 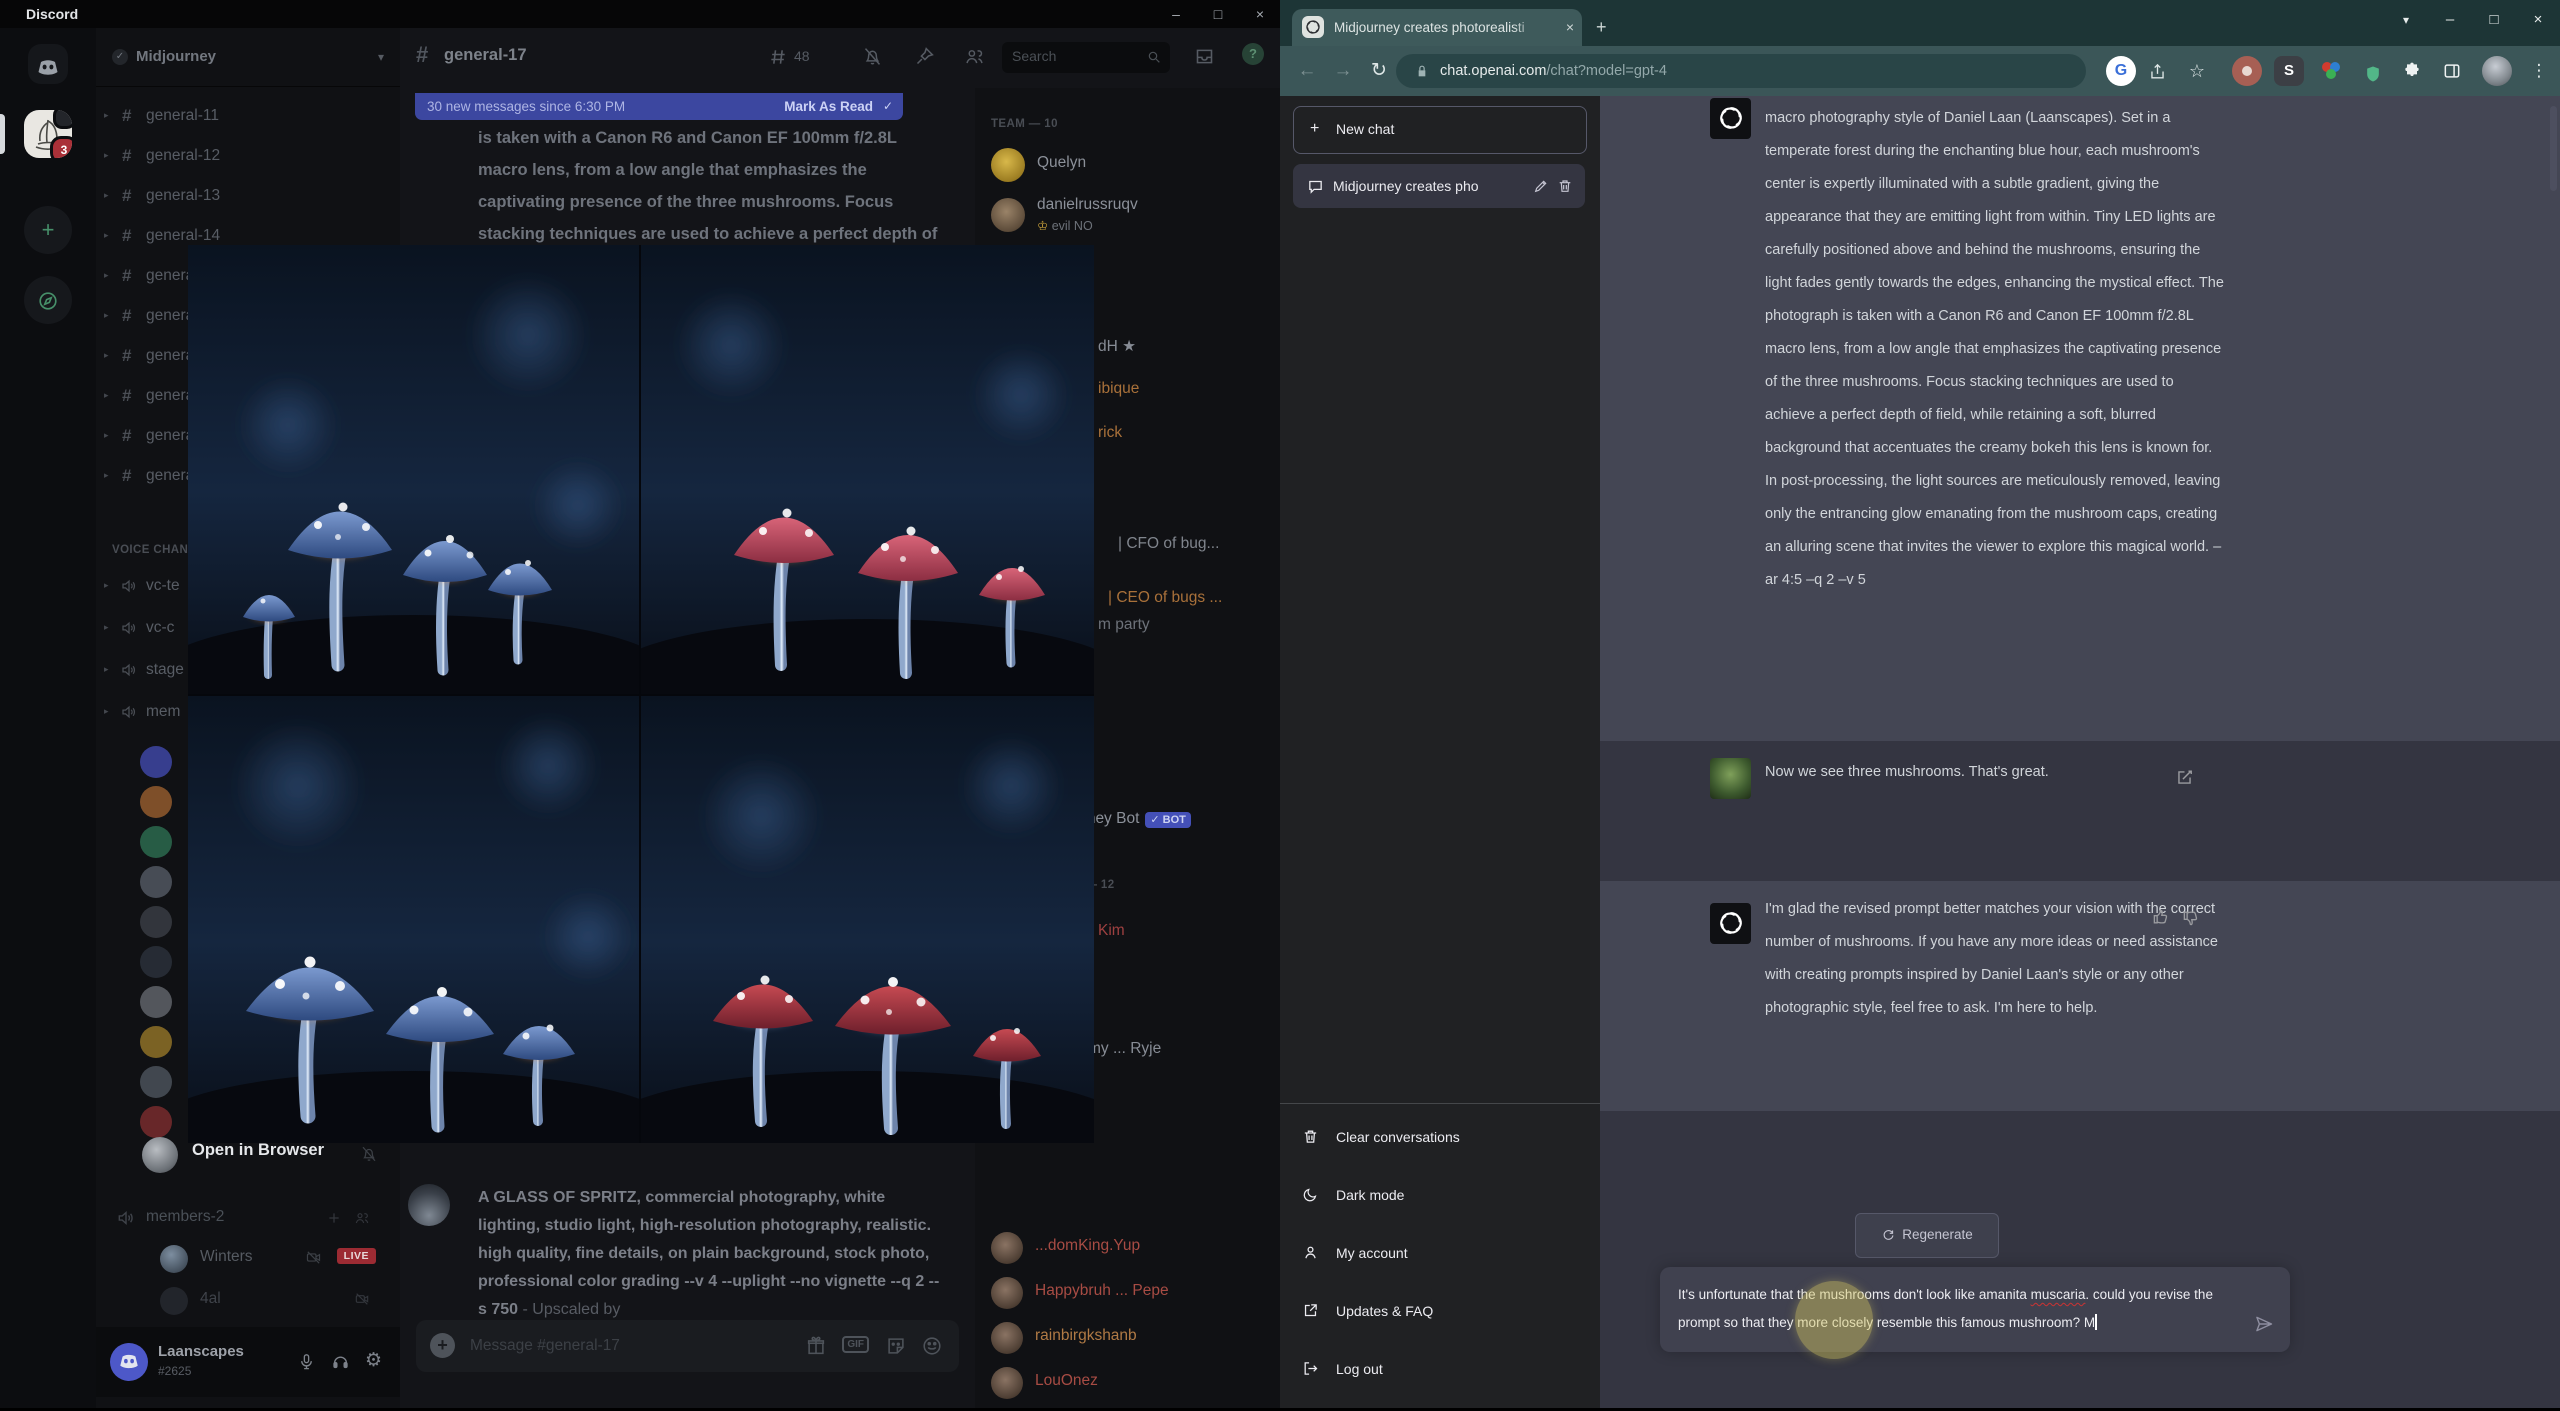 I want to click on thumbs-up-icon, so click(x=2161, y=916).